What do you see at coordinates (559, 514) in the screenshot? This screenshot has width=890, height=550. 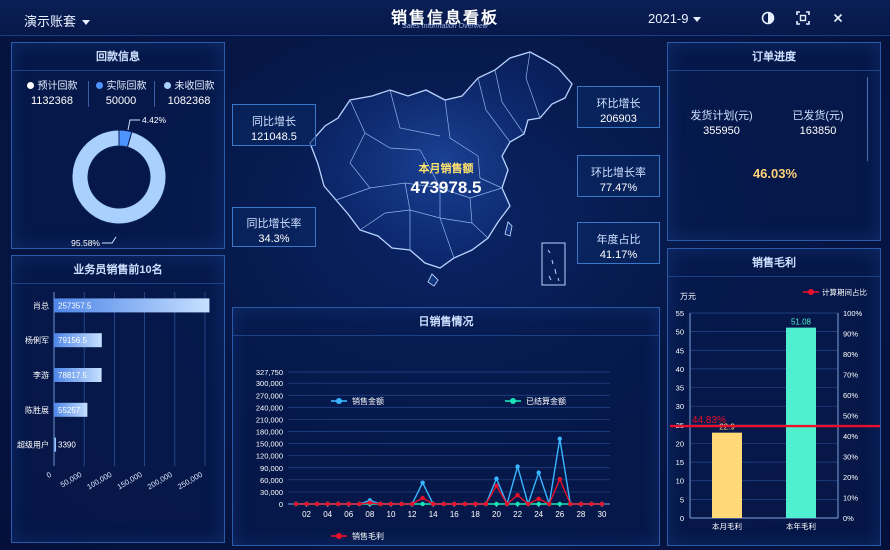 I see `x-tick-label: 26` at bounding box center [559, 514].